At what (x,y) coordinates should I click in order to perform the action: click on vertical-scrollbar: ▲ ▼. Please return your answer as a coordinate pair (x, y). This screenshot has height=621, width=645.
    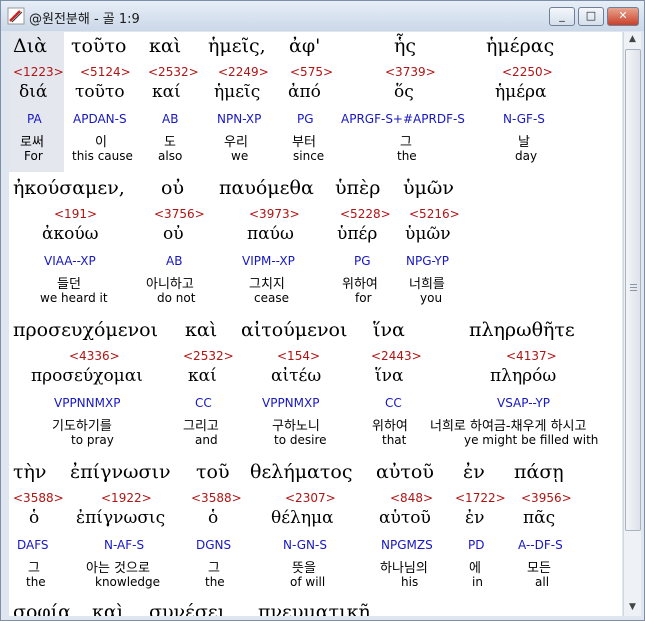
    Looking at the image, I should click on (632, 324).